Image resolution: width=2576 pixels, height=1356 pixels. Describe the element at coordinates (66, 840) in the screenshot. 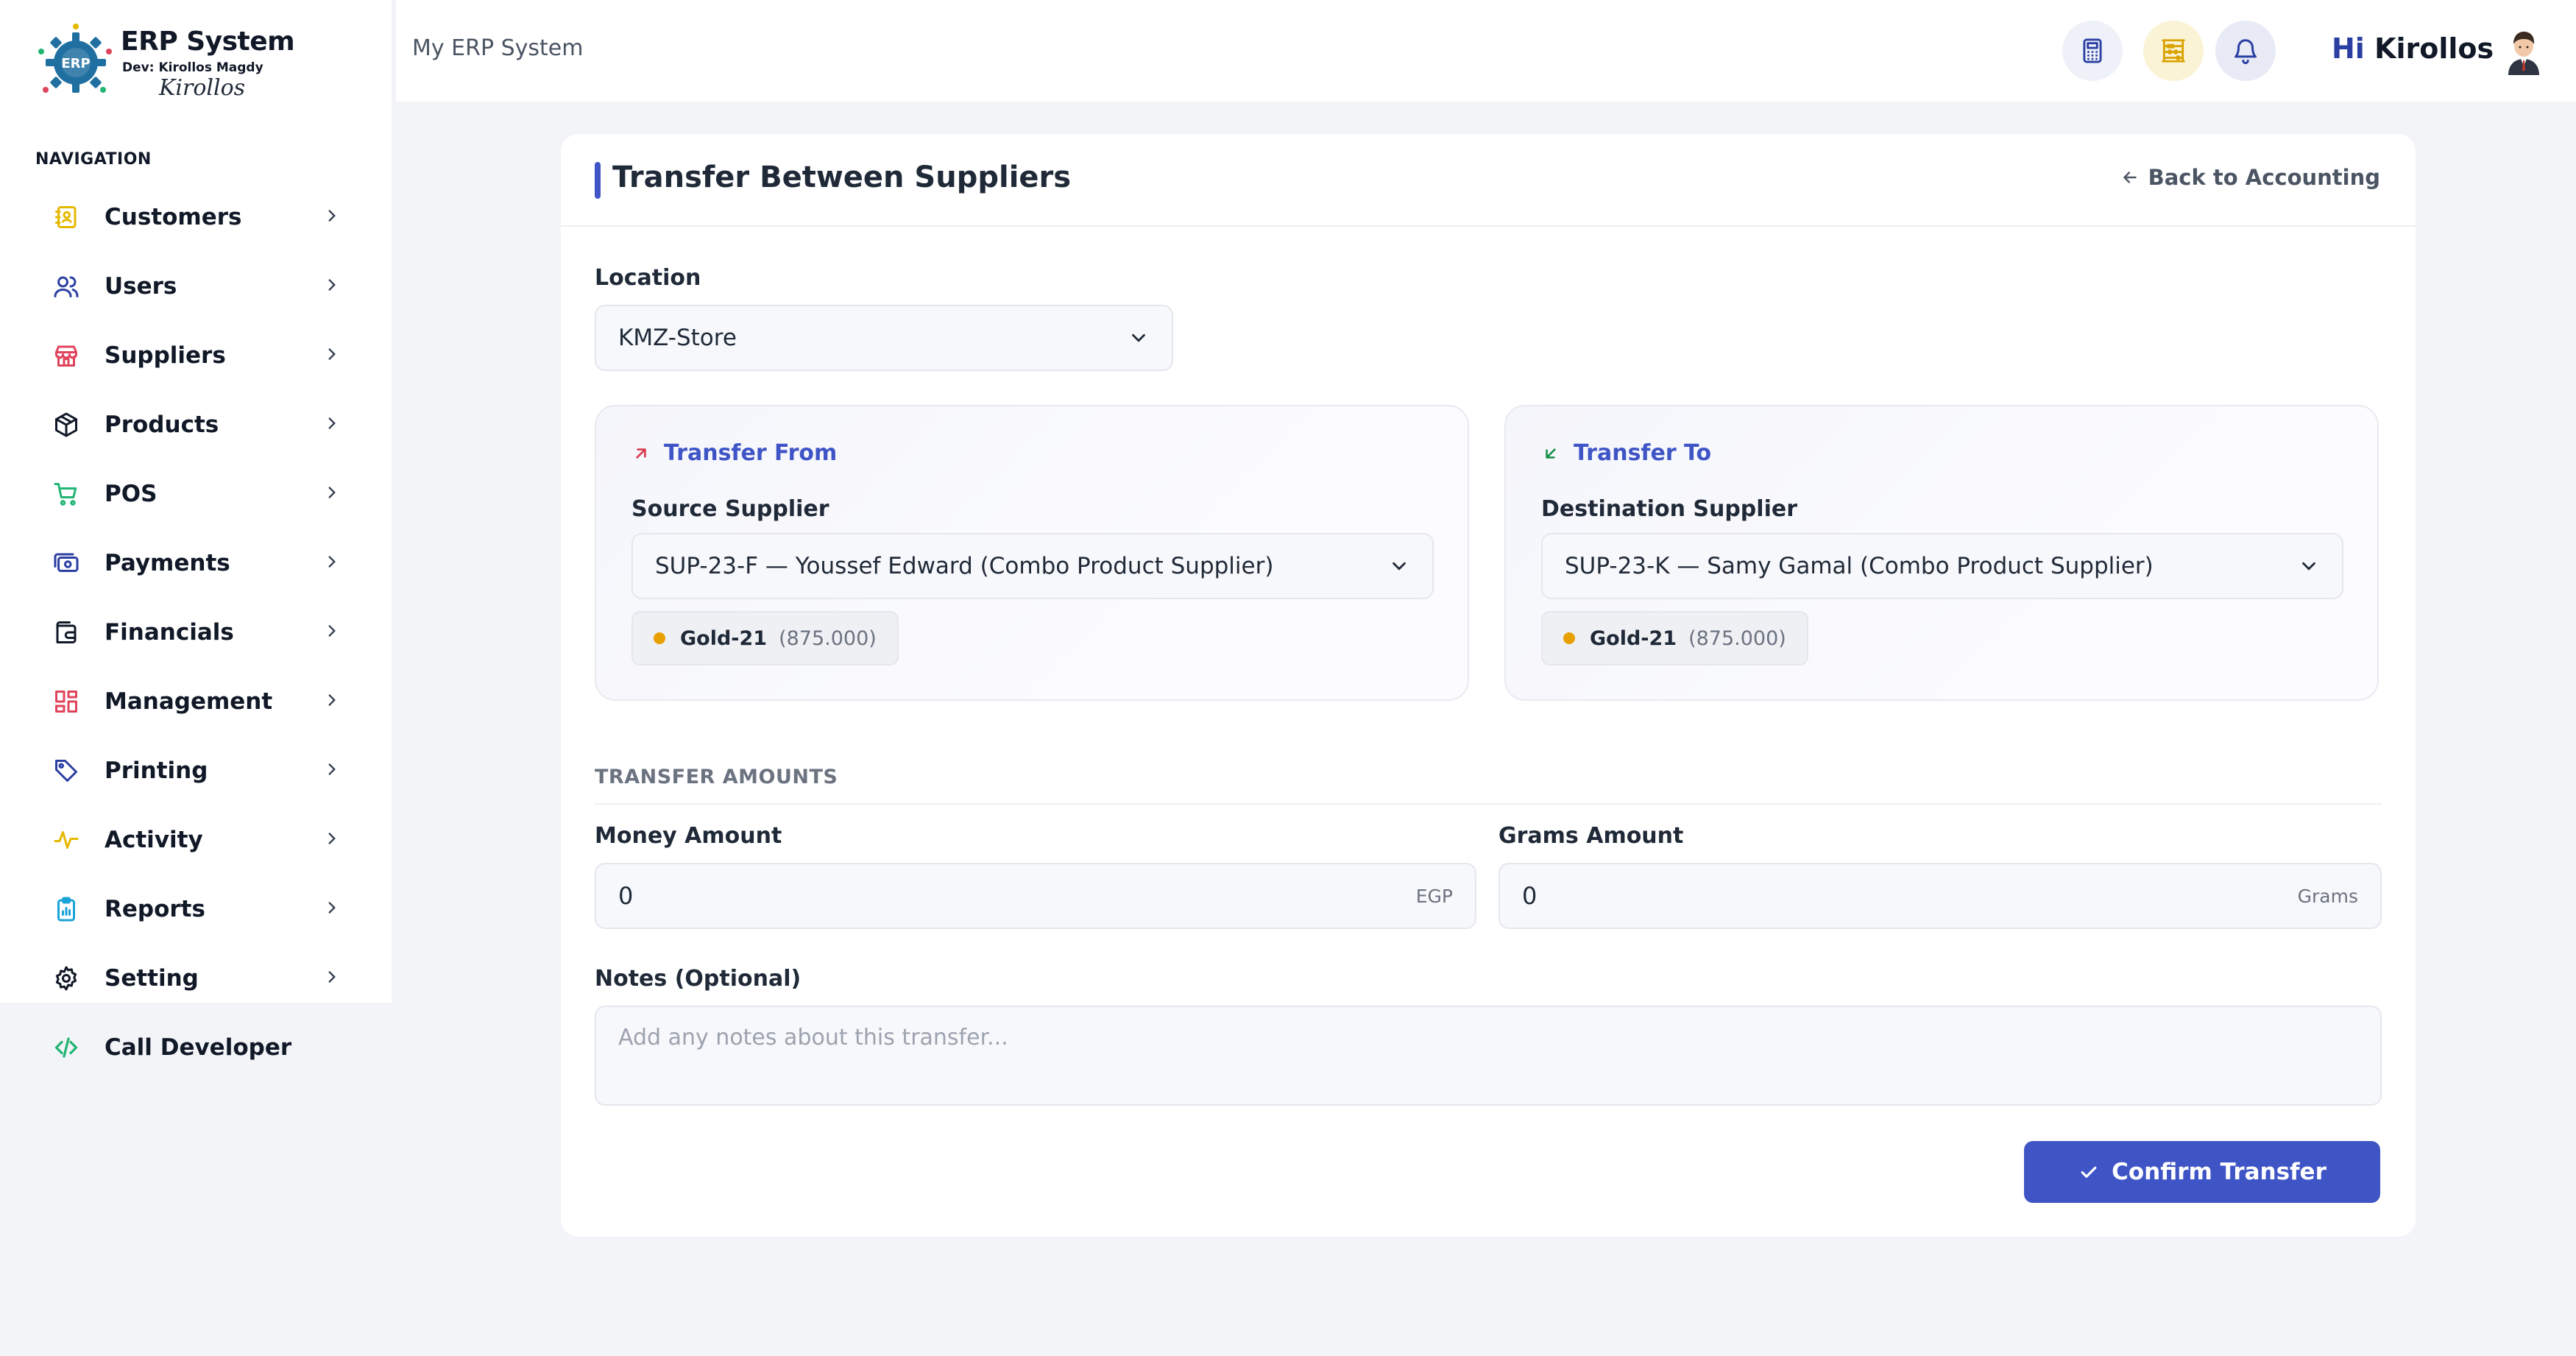

I see `pulse-icon` at that location.